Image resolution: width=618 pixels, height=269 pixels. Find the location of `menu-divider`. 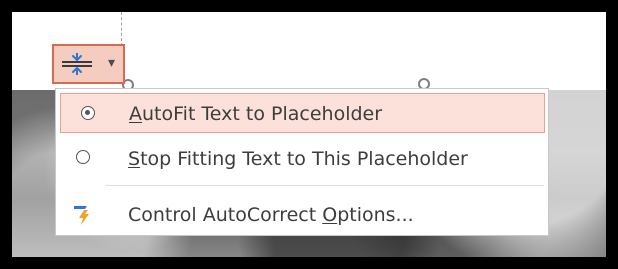

menu-divider is located at coordinates (325, 185).